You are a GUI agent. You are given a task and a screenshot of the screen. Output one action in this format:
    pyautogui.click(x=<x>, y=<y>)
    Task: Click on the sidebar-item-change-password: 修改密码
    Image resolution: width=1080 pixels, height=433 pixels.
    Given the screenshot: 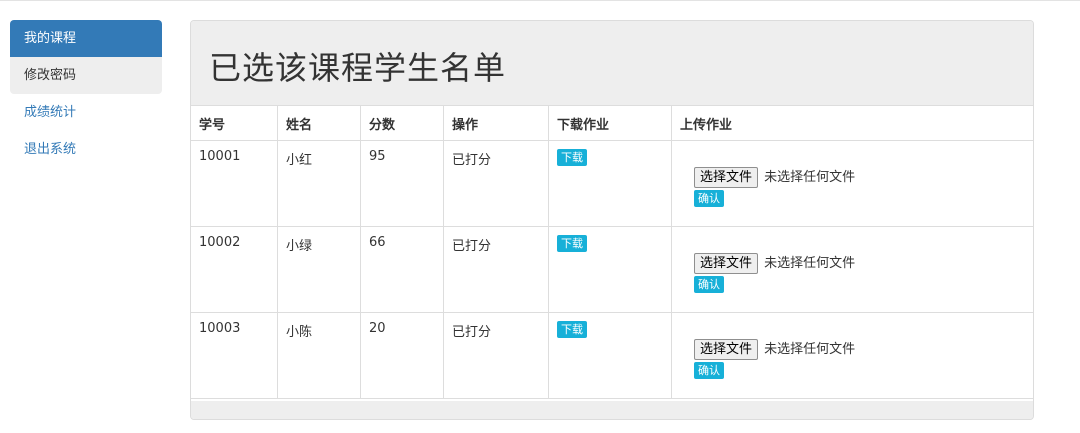 What is the action you would take?
    pyautogui.click(x=86, y=75)
    